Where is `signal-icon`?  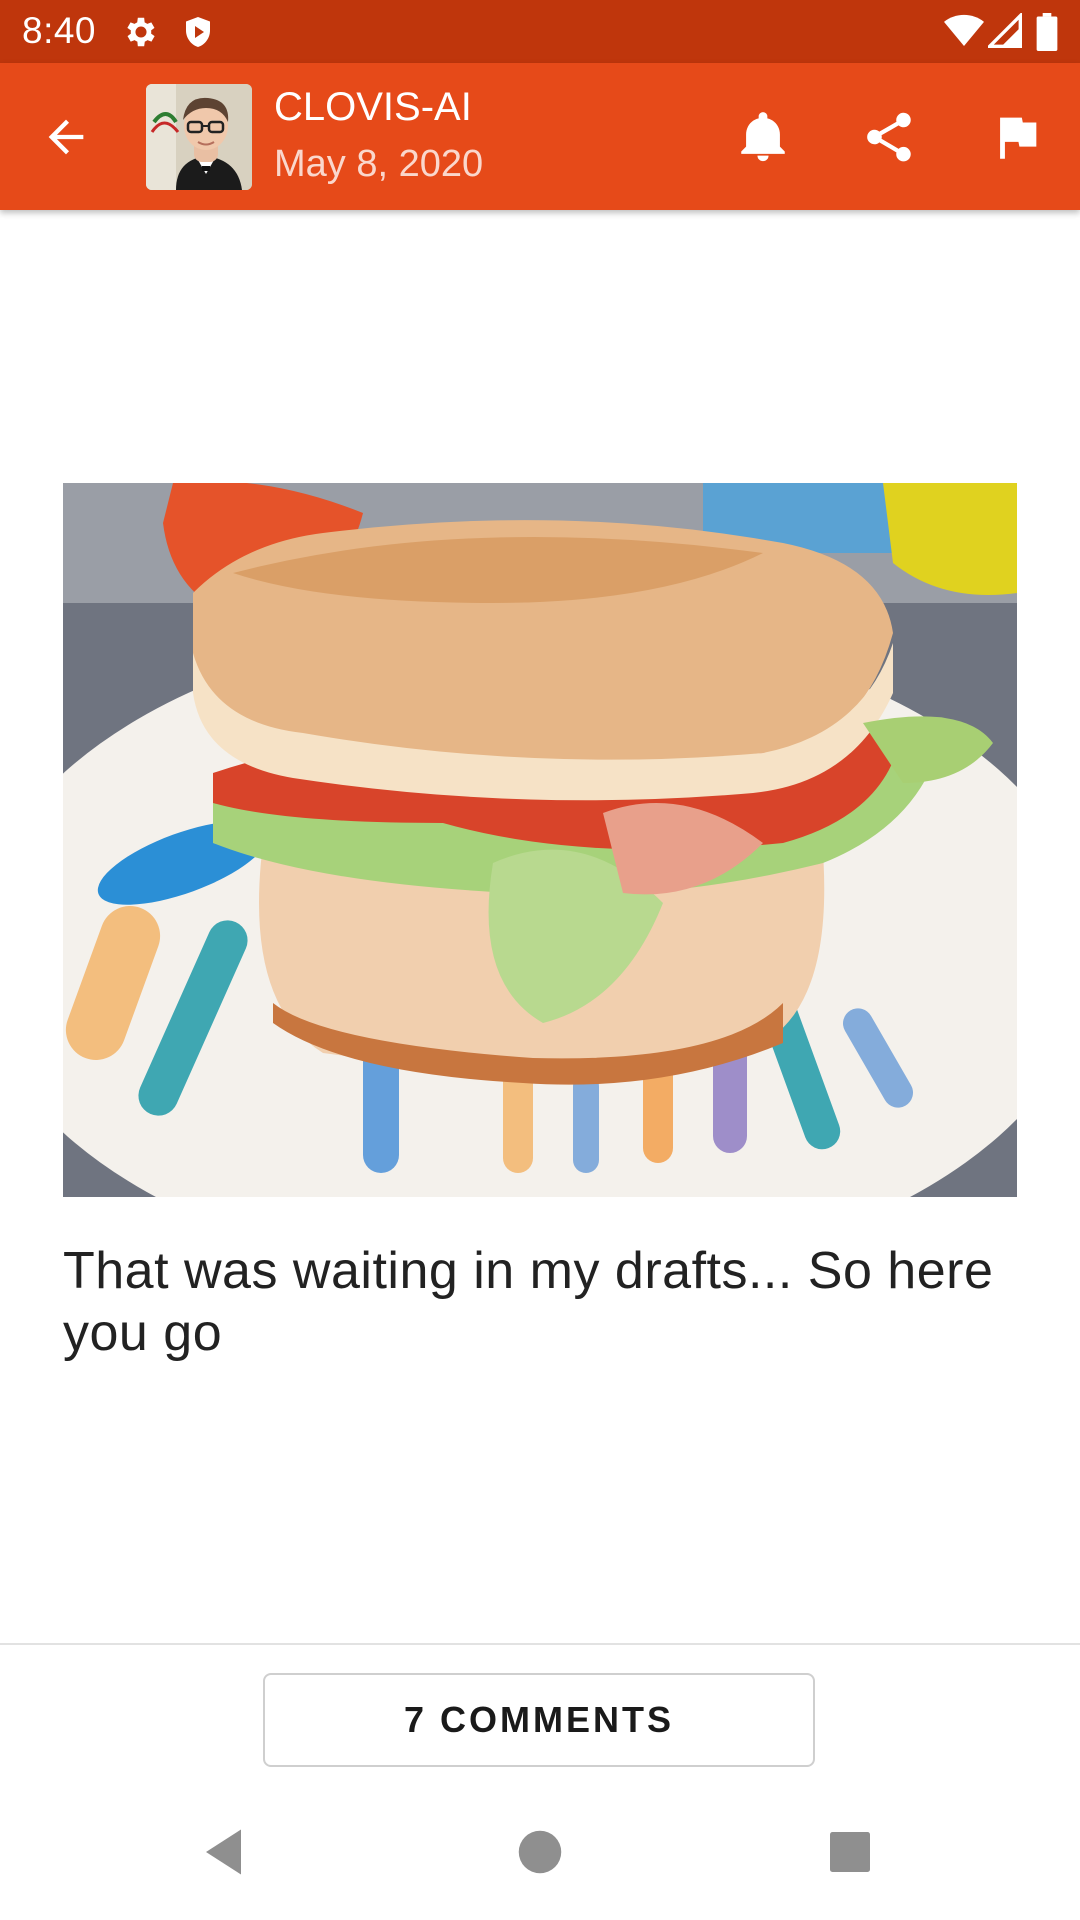 signal-icon is located at coordinates (1005, 30).